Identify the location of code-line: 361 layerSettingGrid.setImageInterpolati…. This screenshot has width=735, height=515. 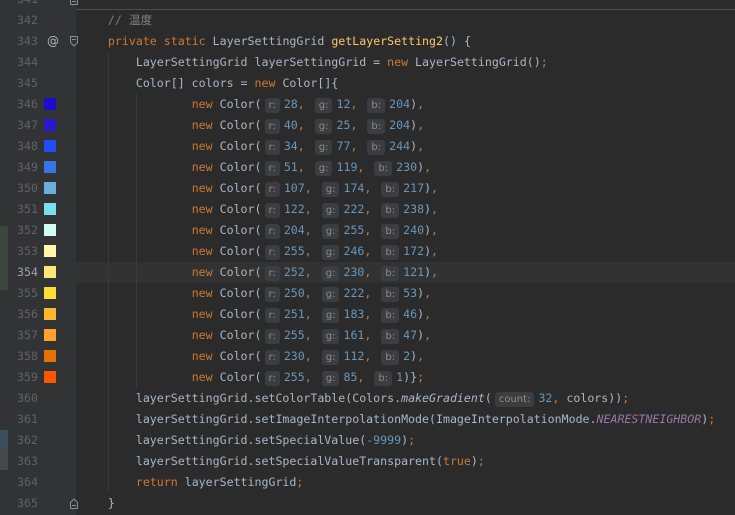
(367, 419).